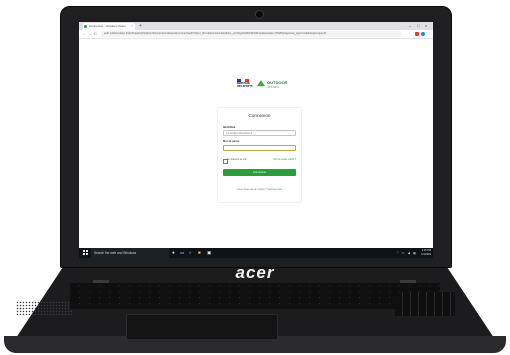  I want to click on forgot-password-link: Mot de passe oublié ?, so click(285, 160).